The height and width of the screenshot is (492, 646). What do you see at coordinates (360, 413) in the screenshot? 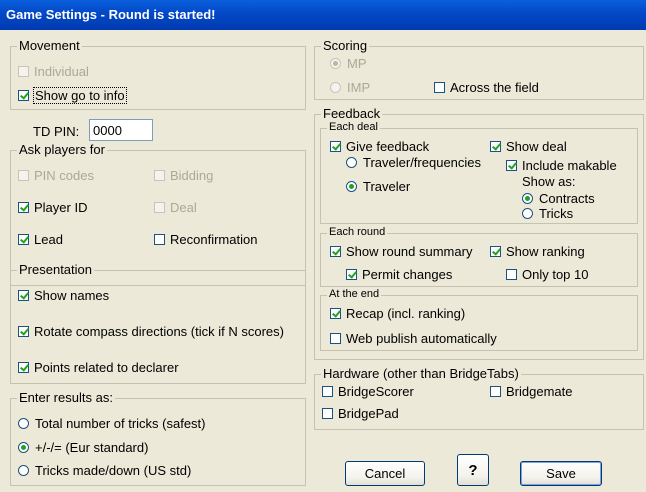
I see `bridgepad-checkbox: BridgePad` at bounding box center [360, 413].